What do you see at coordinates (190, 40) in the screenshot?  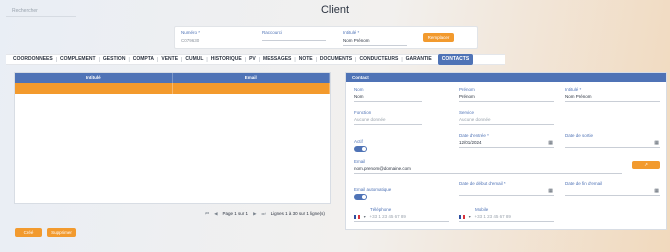 I see `numero-value: C079630` at bounding box center [190, 40].